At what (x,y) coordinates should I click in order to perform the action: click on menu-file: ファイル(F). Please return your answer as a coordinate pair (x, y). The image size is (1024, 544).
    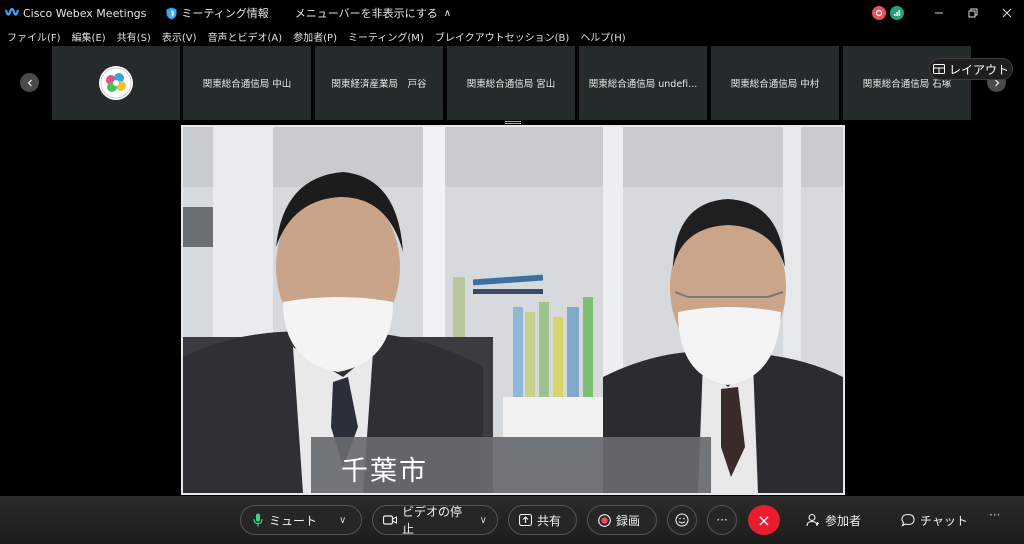
    Looking at the image, I should click on (34, 36).